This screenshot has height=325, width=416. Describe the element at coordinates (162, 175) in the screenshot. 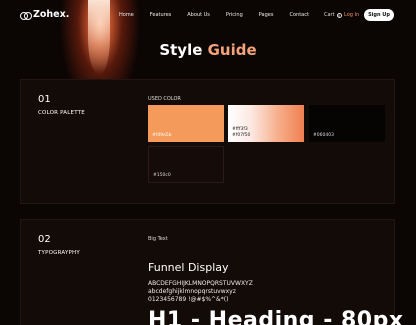

I see `swatch-hex: #150c0` at that location.